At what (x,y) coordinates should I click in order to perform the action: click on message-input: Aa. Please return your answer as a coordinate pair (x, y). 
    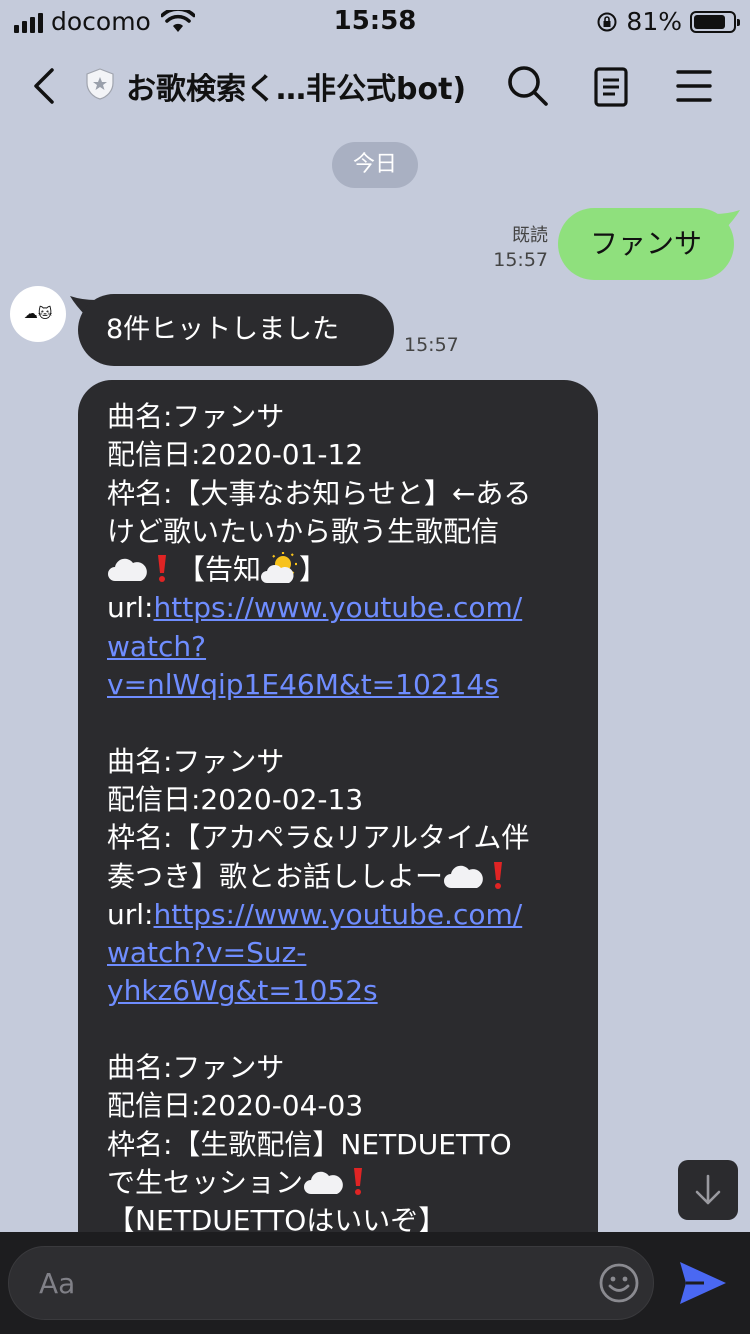
    Looking at the image, I should click on (331, 1283).